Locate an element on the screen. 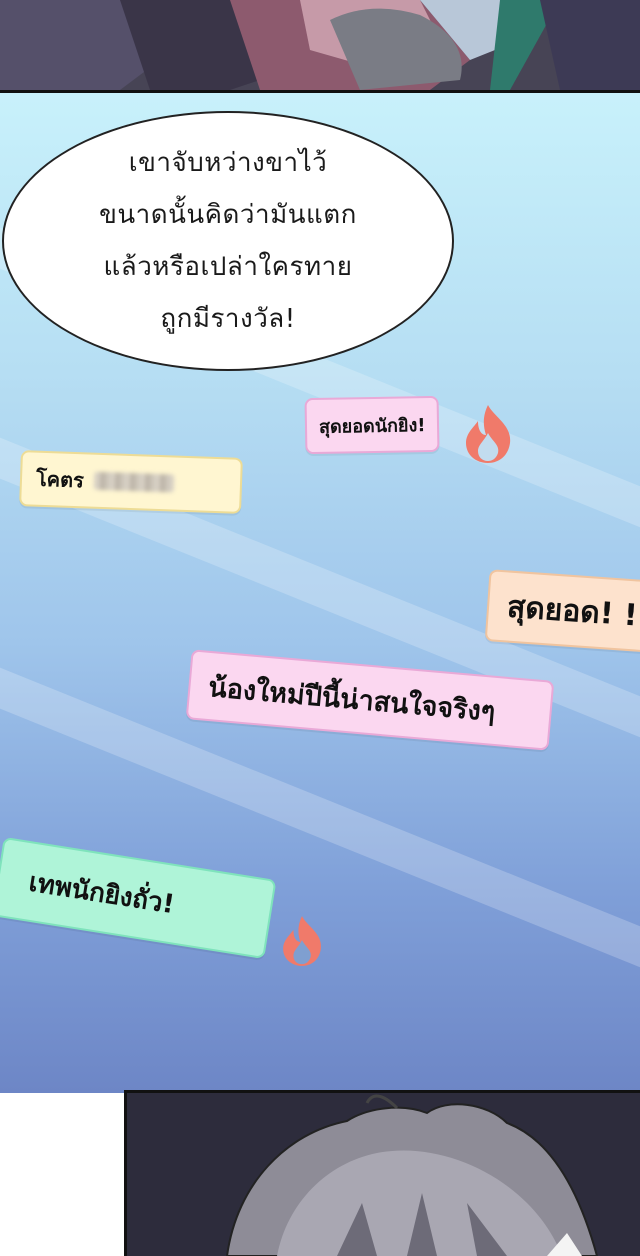 The image size is (640, 1256). bottom-comic-panel is located at coordinates (382, 1173).